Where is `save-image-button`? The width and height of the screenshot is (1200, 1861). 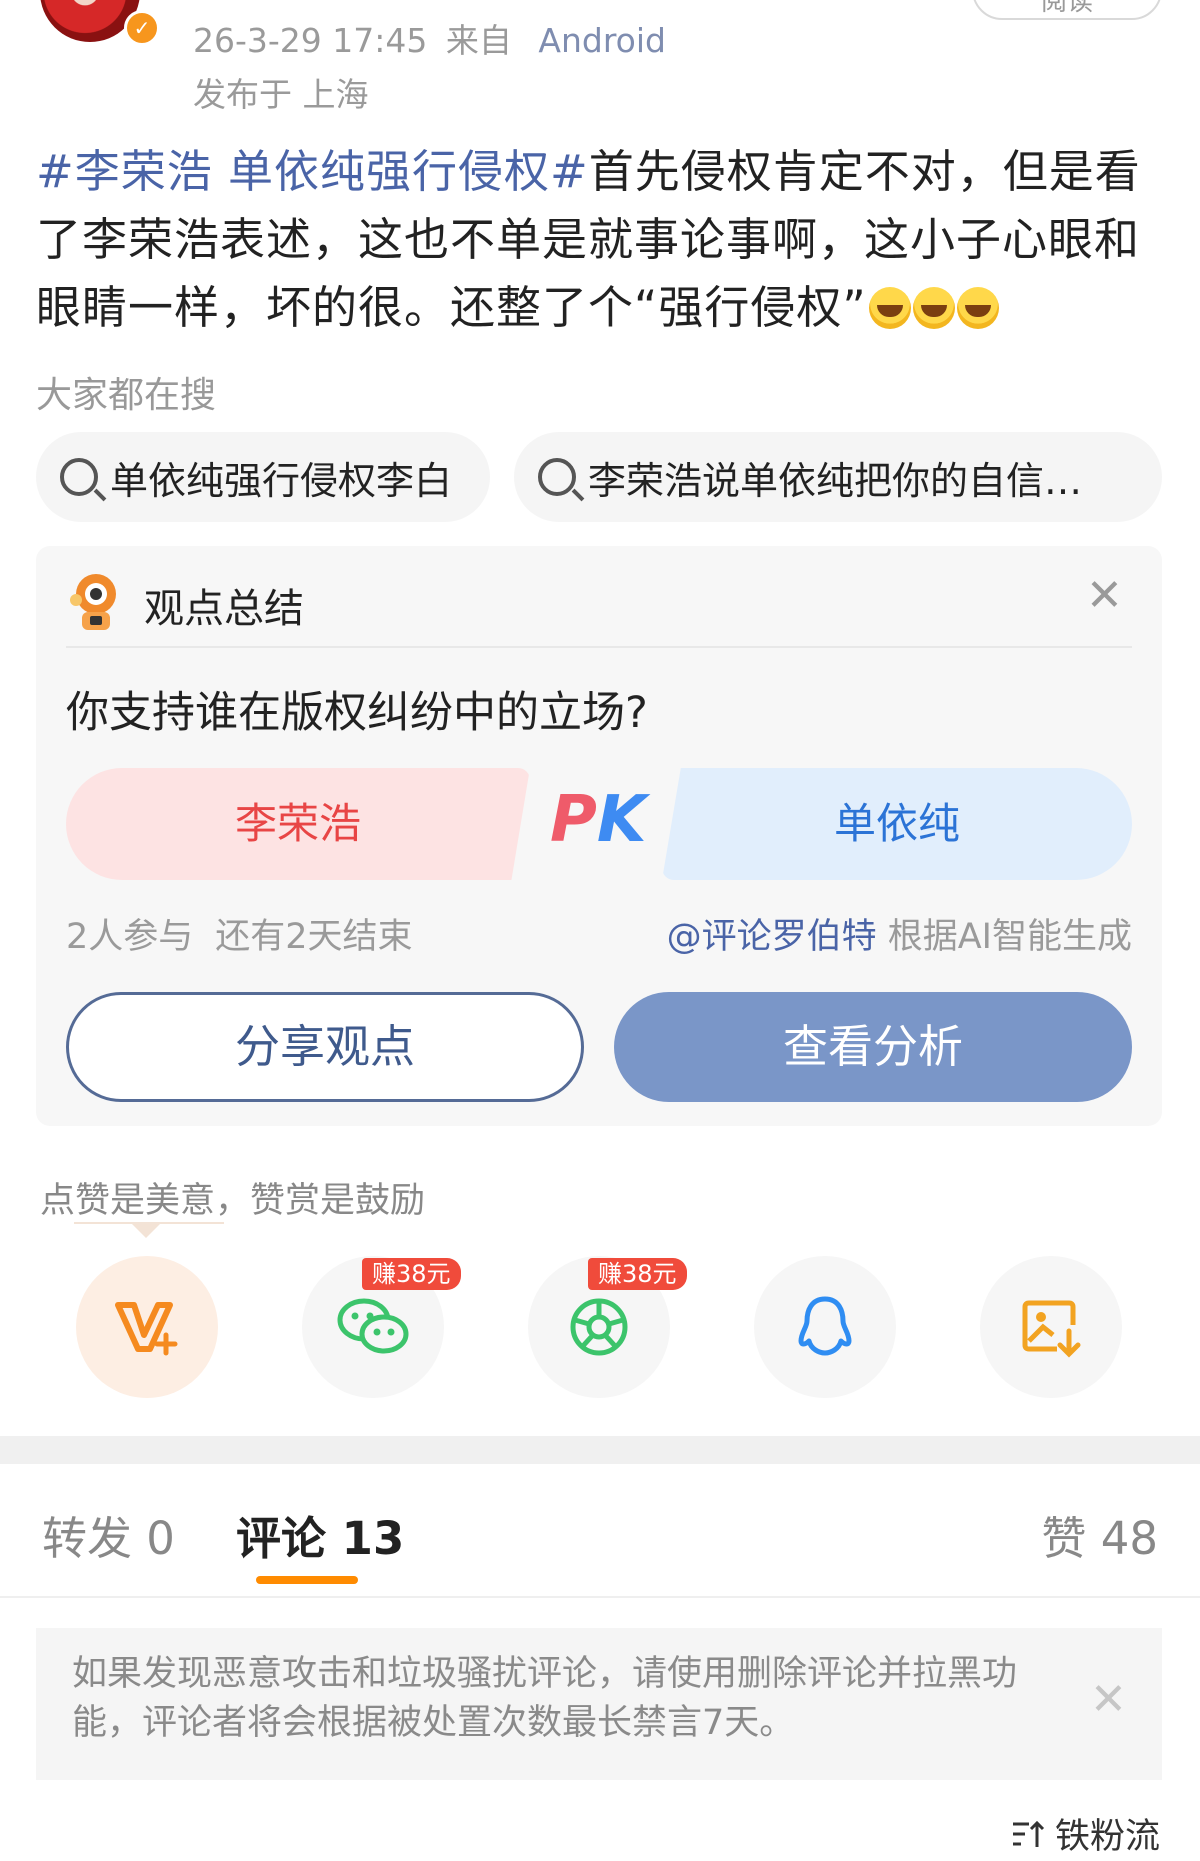 save-image-button is located at coordinates (1051, 1327).